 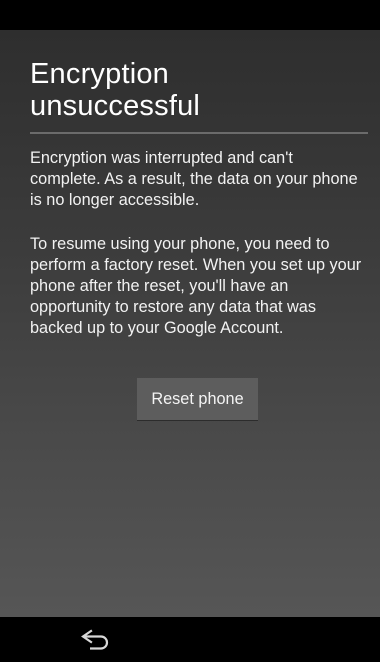 What do you see at coordinates (199, 133) in the screenshot?
I see `title-divider` at bounding box center [199, 133].